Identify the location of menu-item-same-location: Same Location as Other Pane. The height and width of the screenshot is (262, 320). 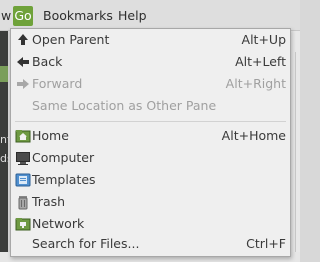
(150, 106).